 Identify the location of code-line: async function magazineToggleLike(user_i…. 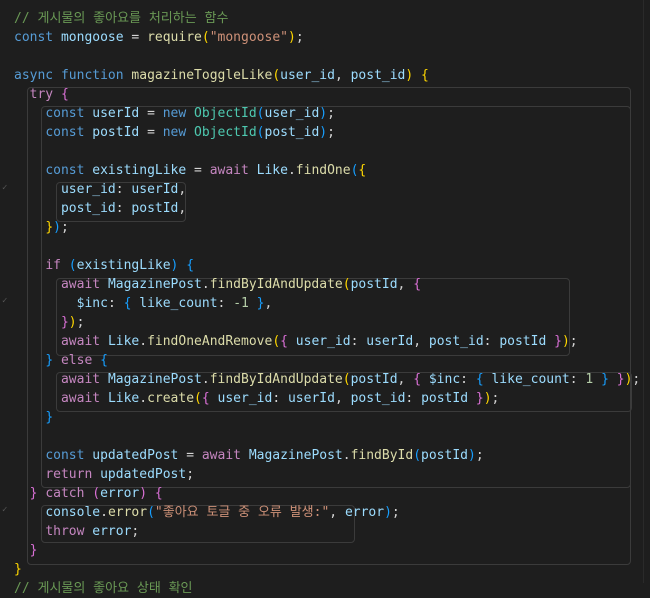
(221, 75).